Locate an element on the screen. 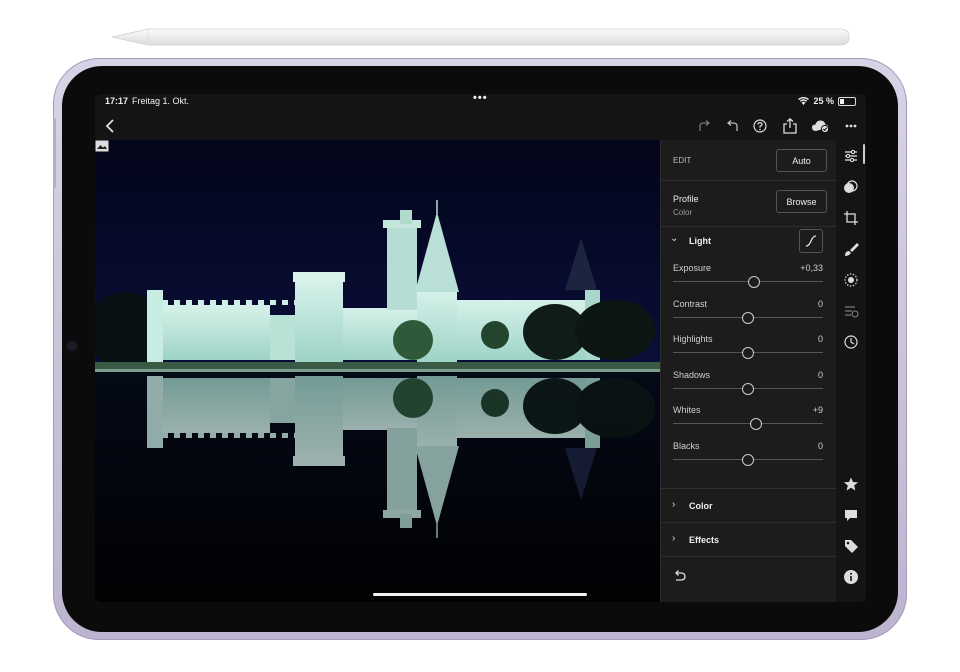 The image size is (960, 672). redo-icon is located at coordinates (704, 126).